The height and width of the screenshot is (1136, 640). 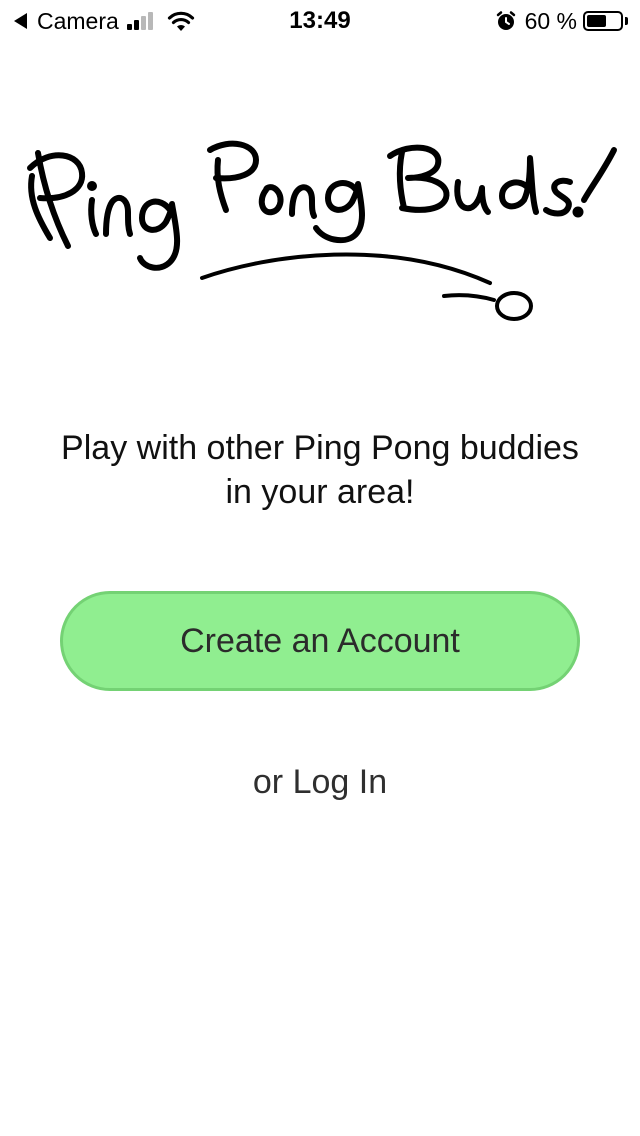 What do you see at coordinates (320, 782) in the screenshot?
I see `login-link: or Log In` at bounding box center [320, 782].